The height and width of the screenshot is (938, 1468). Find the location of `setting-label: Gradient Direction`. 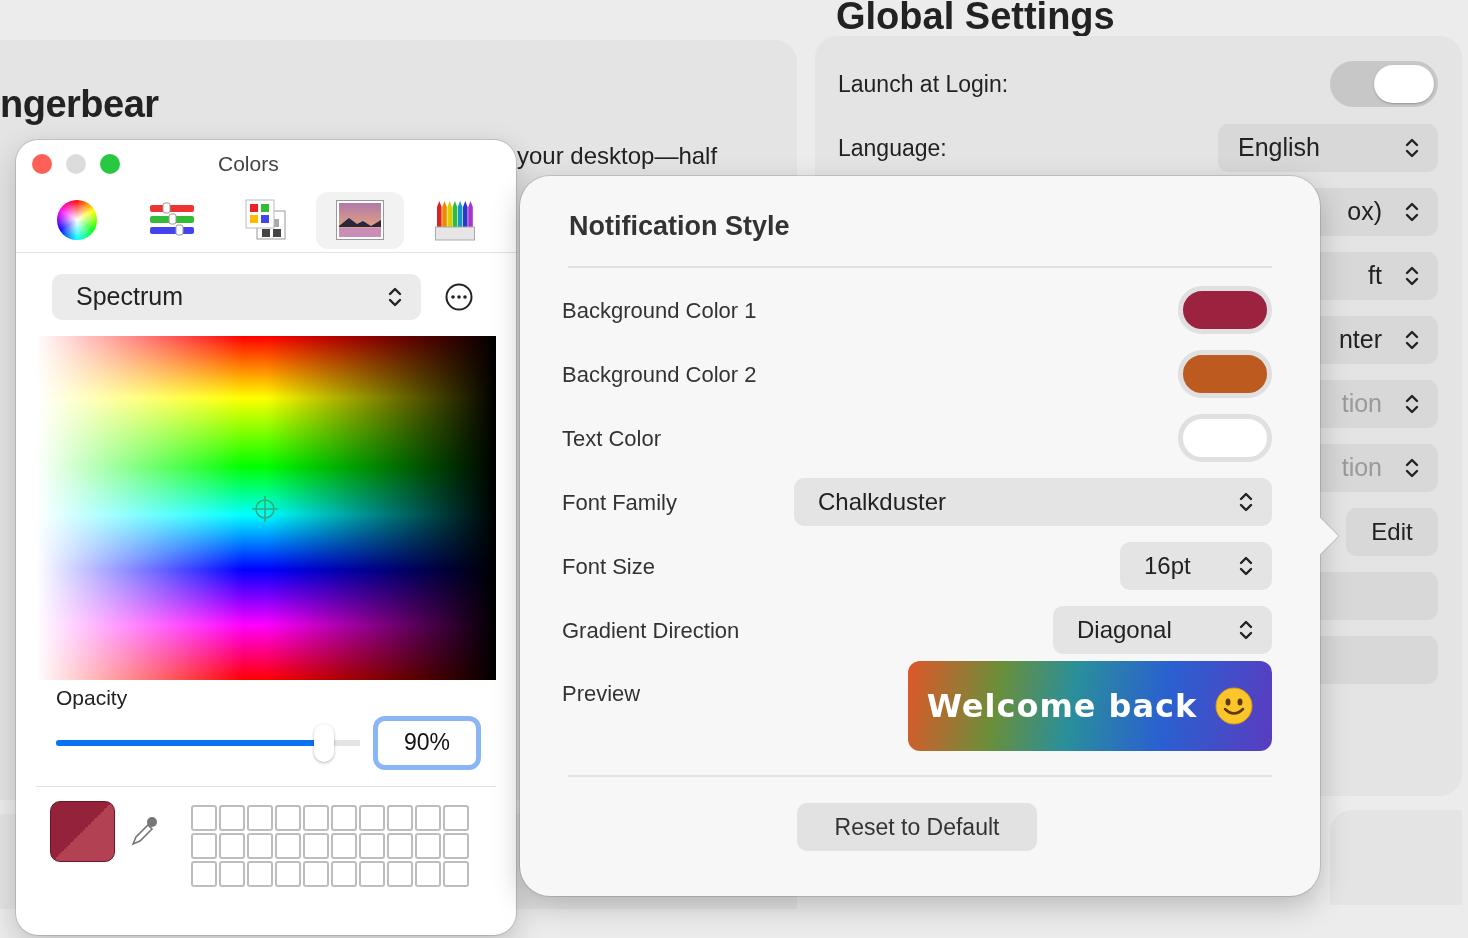

setting-label: Gradient Direction is located at coordinates (651, 630).